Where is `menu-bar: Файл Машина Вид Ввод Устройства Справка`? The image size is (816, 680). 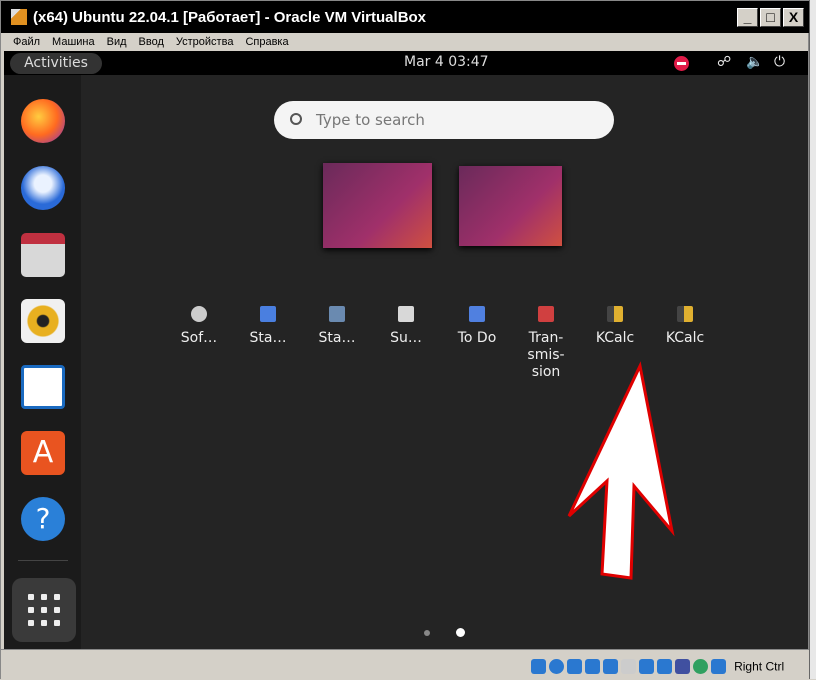 menu-bar: Файл Машина Вид Ввод Устройства Справка is located at coordinates (405, 42).